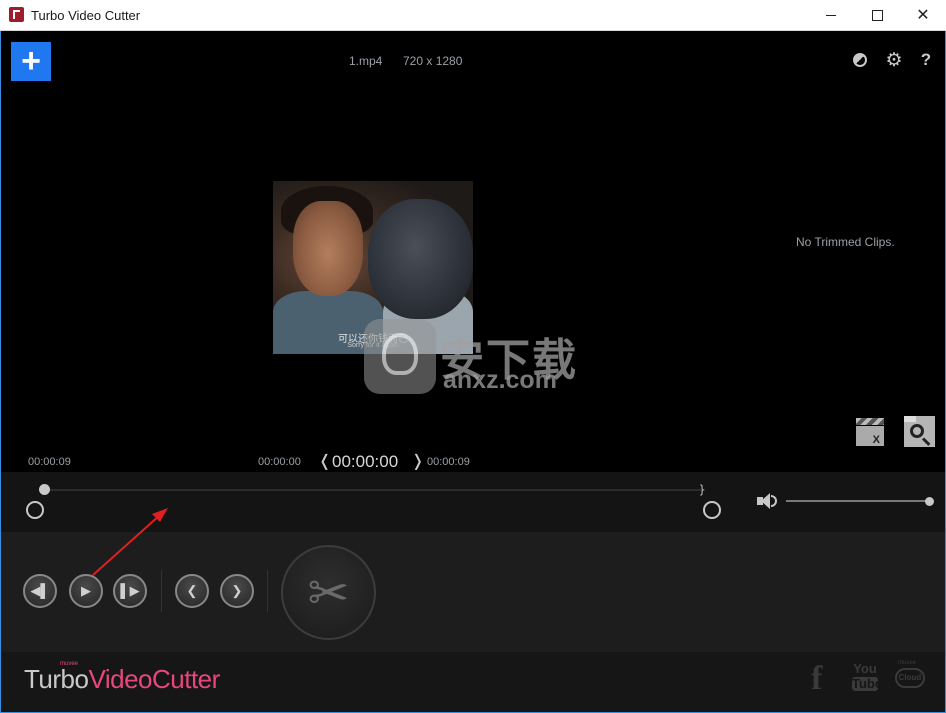 The width and height of the screenshot is (946, 713). What do you see at coordinates (365, 461) in the screenshot?
I see `current-time: 00:00:00` at bounding box center [365, 461].